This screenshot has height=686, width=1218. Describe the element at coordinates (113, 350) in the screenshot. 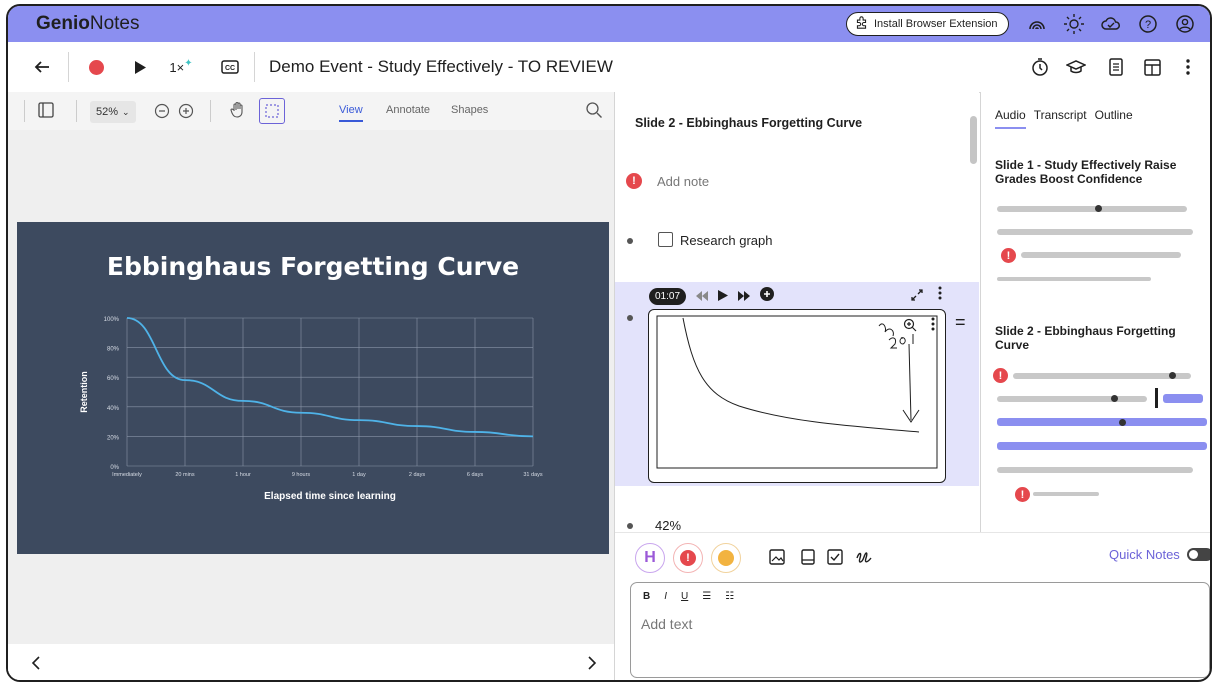

I see `y-tick-label: 80%` at that location.